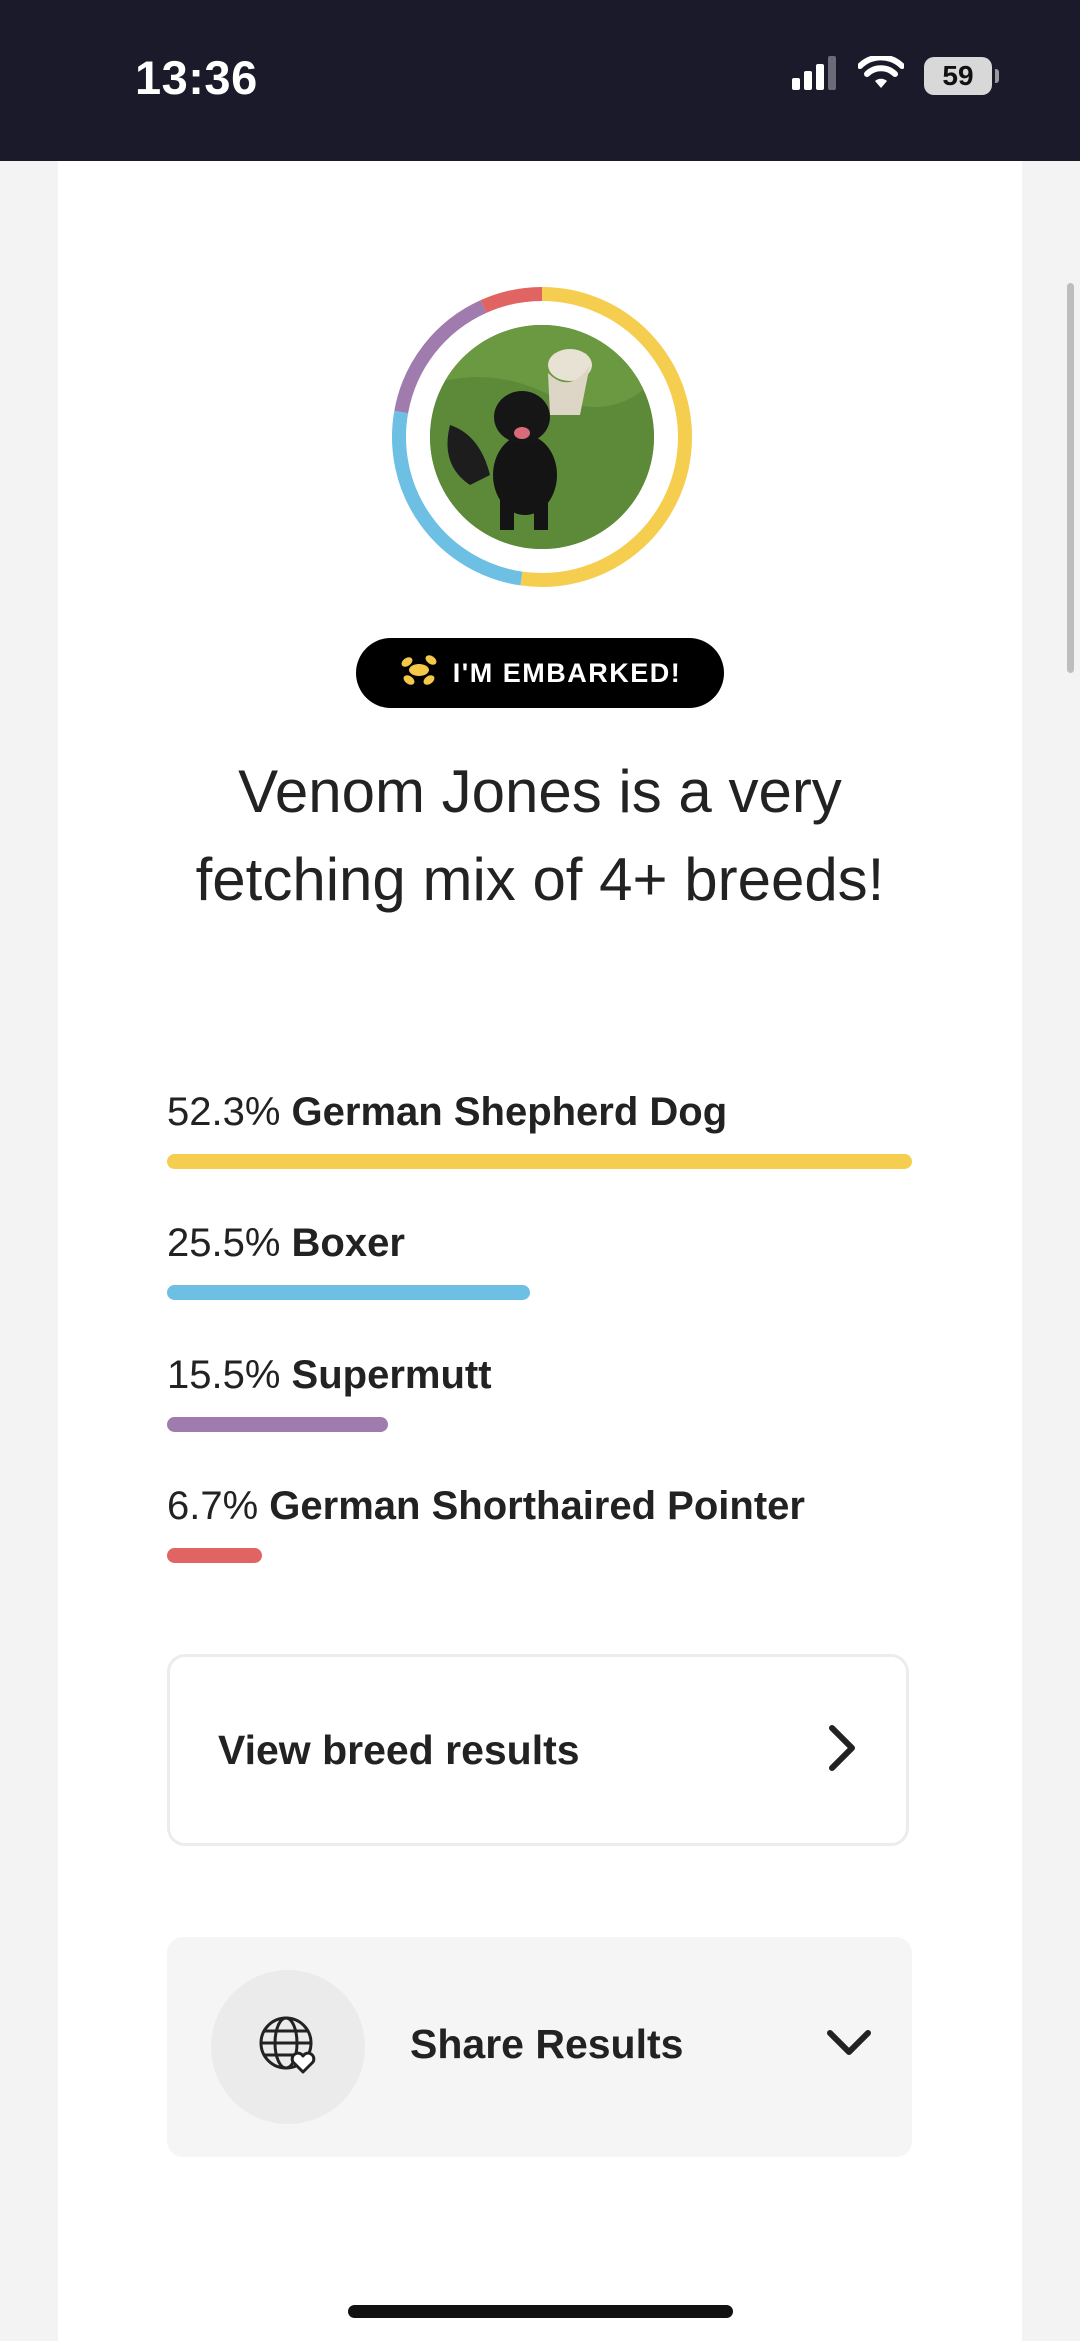  I want to click on share-icon-circle, so click(288, 2047).